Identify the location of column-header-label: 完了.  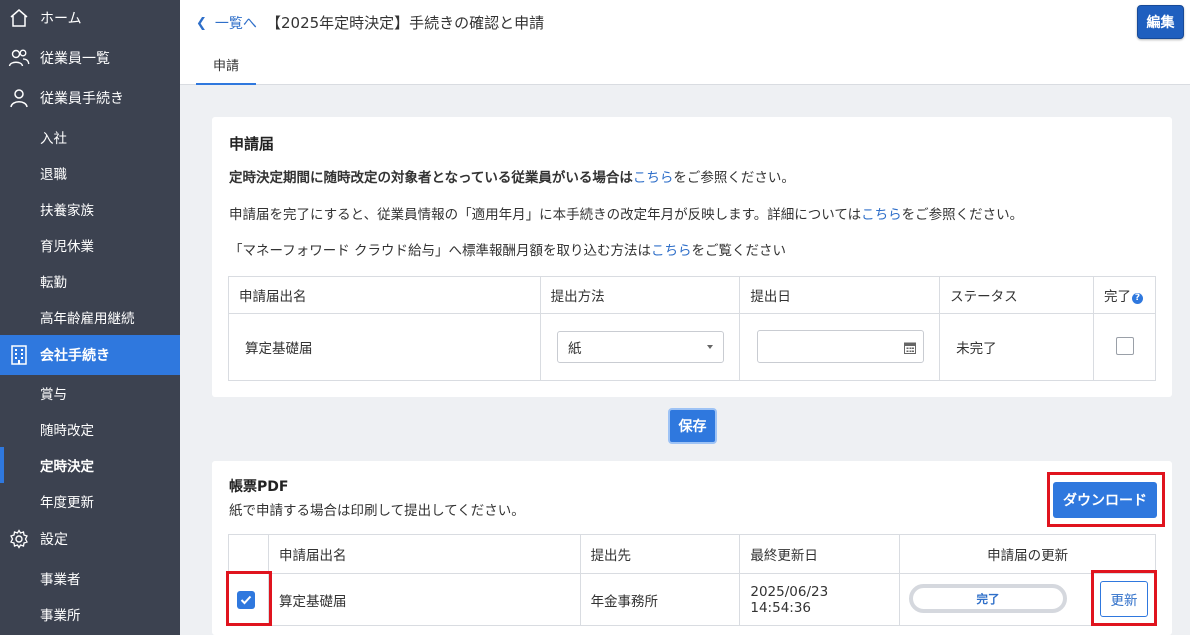
(1117, 297).